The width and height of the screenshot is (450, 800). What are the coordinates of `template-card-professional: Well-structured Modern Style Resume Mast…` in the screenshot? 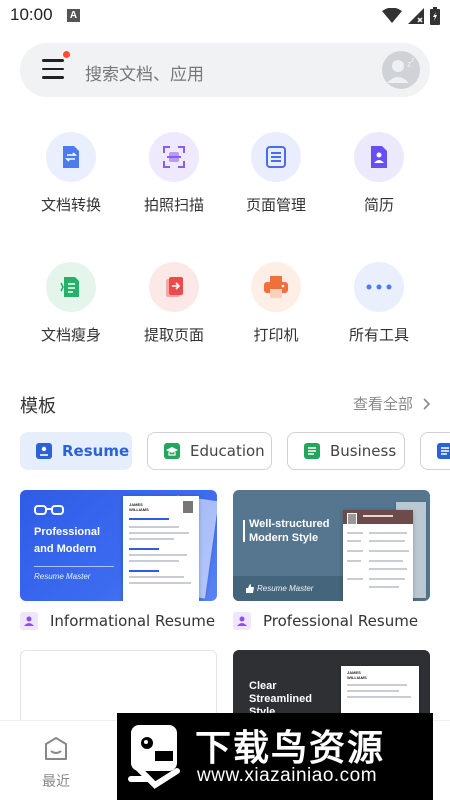 It's located at (331, 545).